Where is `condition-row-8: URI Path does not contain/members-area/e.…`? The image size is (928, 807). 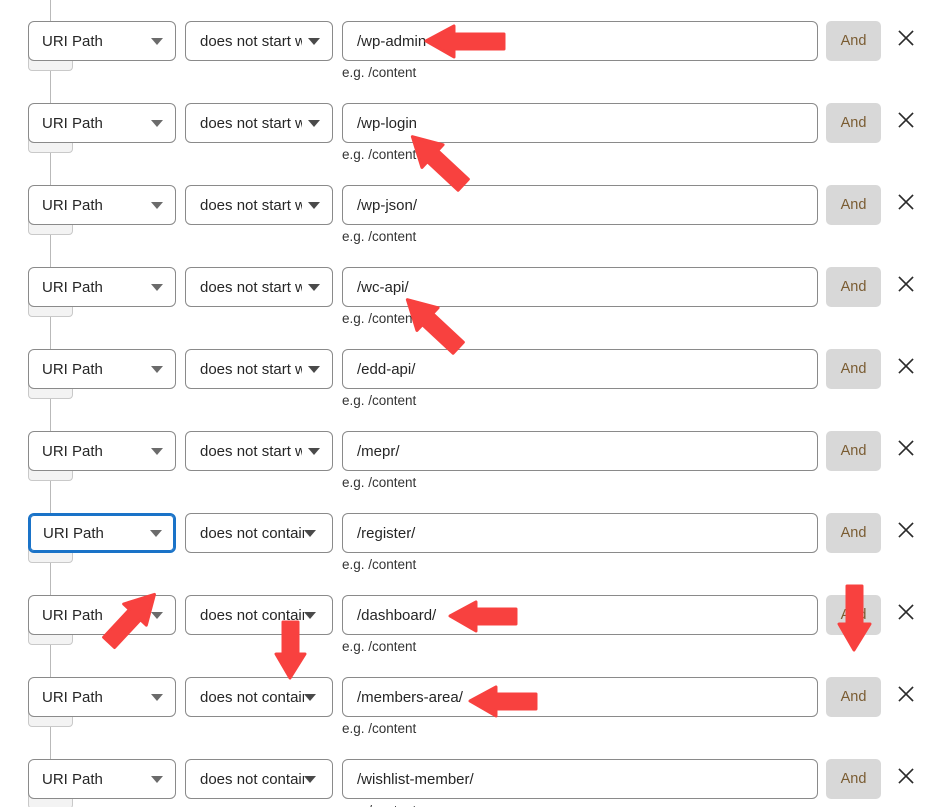
condition-row-8: URI Path does not contain/members-area/e.… is located at coordinates (464, 706).